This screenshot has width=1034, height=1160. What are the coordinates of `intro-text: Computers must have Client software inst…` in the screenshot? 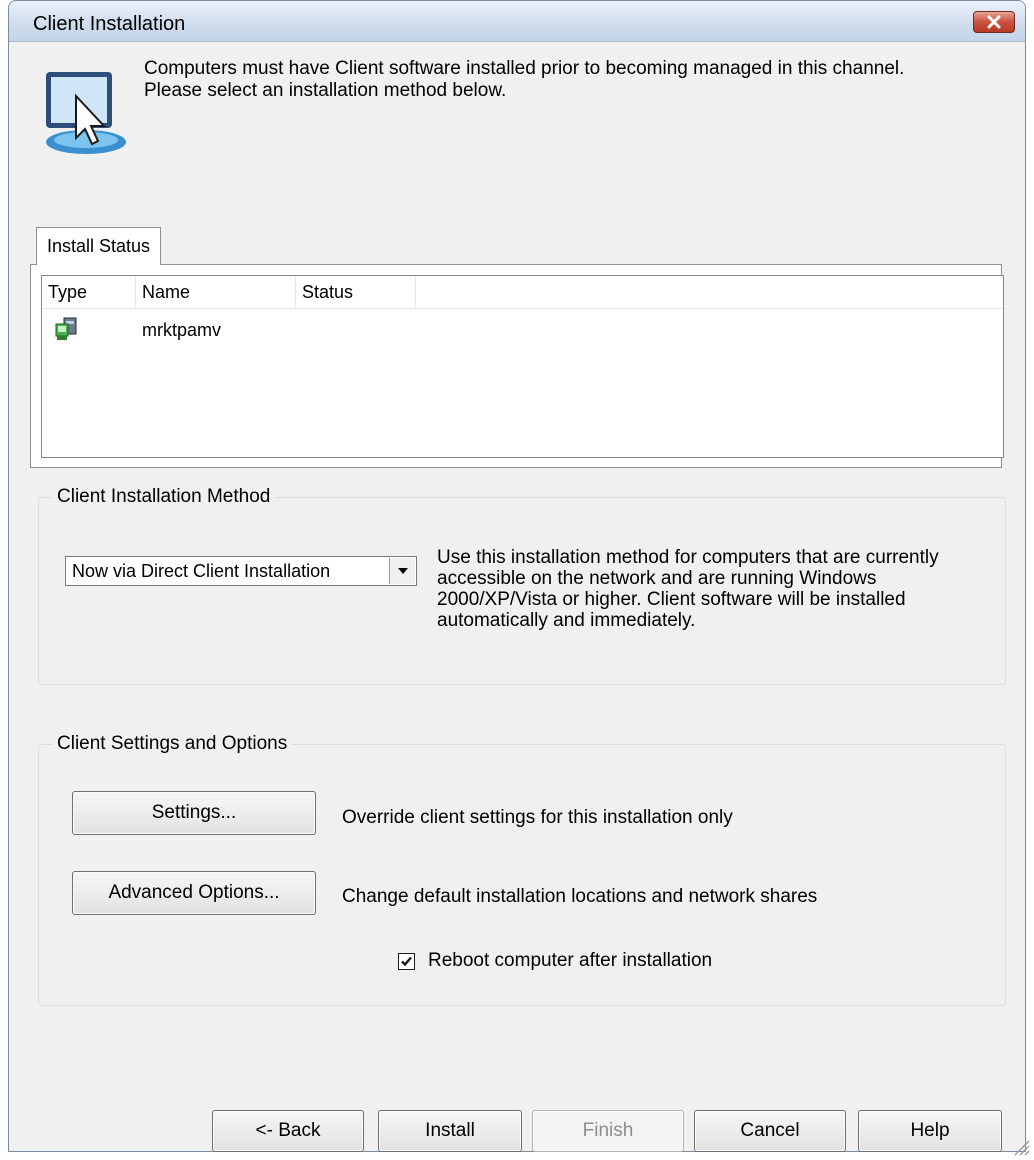 It's located at (524, 79).